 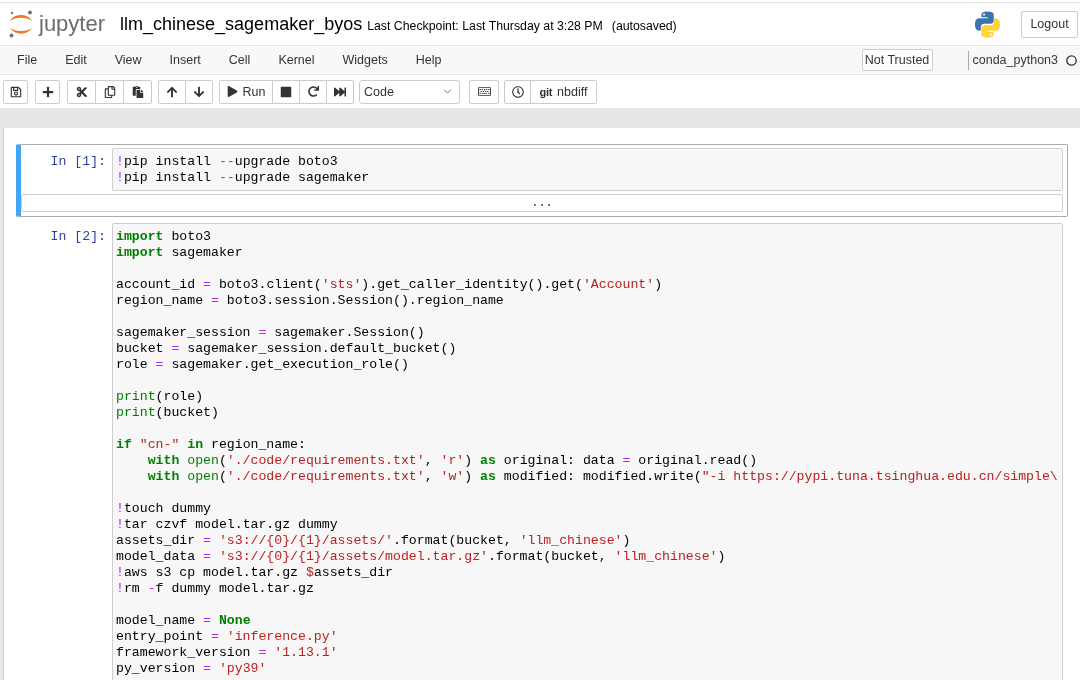 I want to click on down-arrow-icon, so click(x=199, y=91).